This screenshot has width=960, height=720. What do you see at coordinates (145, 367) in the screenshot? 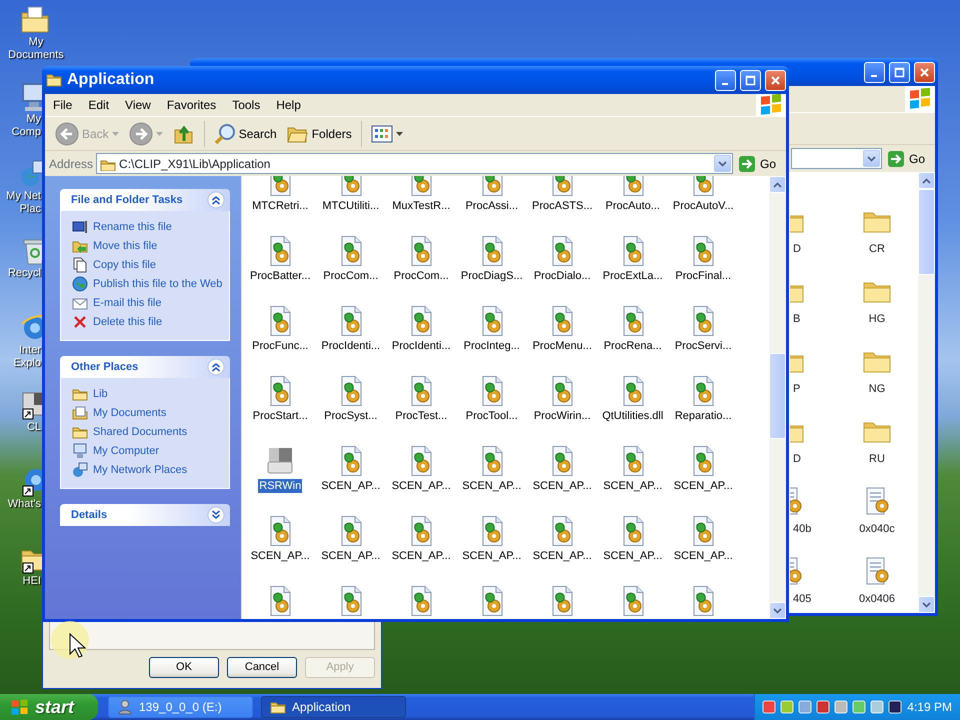
I see `panel-header: Other Places` at bounding box center [145, 367].